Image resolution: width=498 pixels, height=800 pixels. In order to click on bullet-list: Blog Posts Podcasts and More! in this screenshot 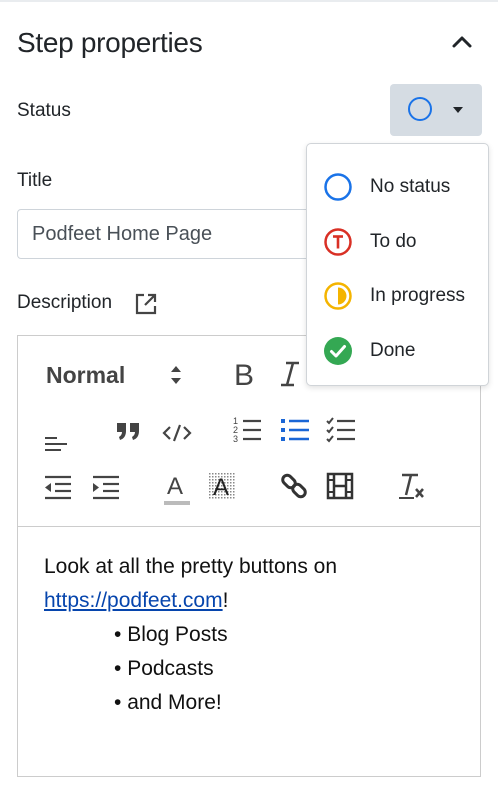, I will do `click(190, 669)`.